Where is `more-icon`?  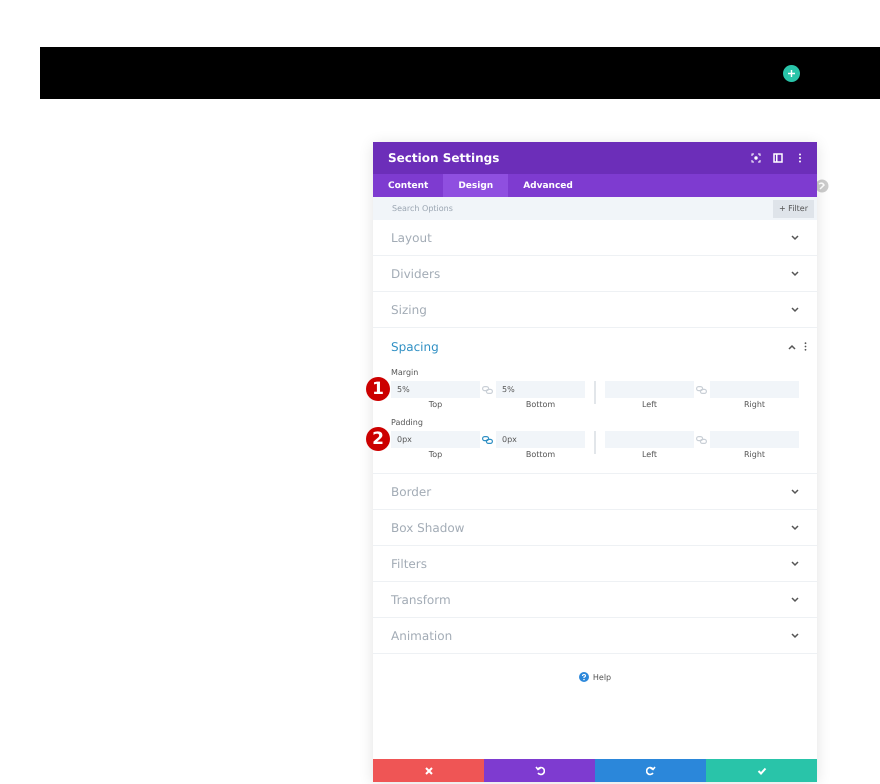 more-icon is located at coordinates (805, 346).